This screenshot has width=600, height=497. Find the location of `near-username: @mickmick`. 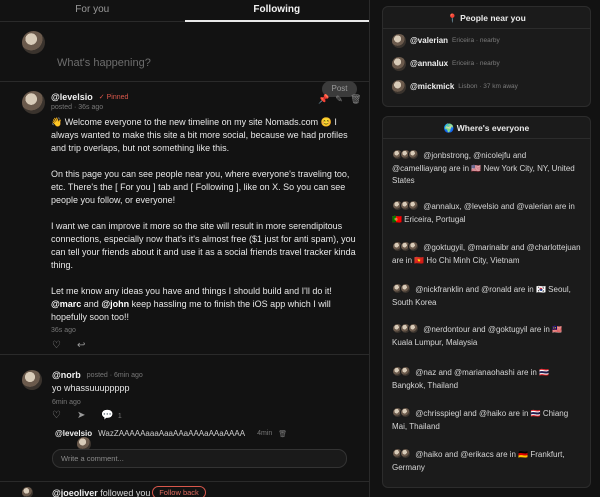

near-username: @mickmick is located at coordinates (432, 86).